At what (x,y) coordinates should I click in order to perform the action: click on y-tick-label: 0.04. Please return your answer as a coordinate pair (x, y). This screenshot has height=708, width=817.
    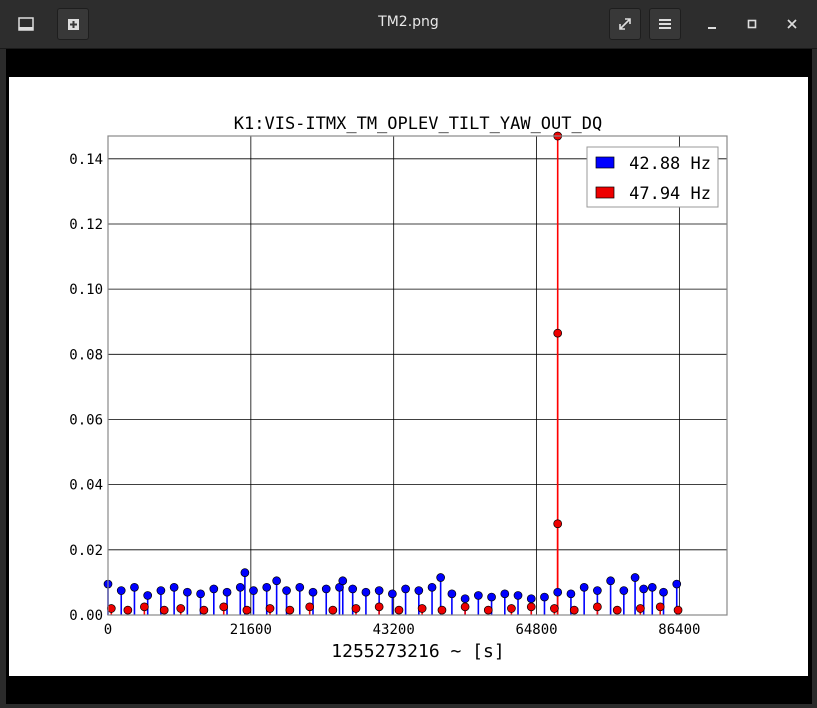
    Looking at the image, I should click on (86, 486).